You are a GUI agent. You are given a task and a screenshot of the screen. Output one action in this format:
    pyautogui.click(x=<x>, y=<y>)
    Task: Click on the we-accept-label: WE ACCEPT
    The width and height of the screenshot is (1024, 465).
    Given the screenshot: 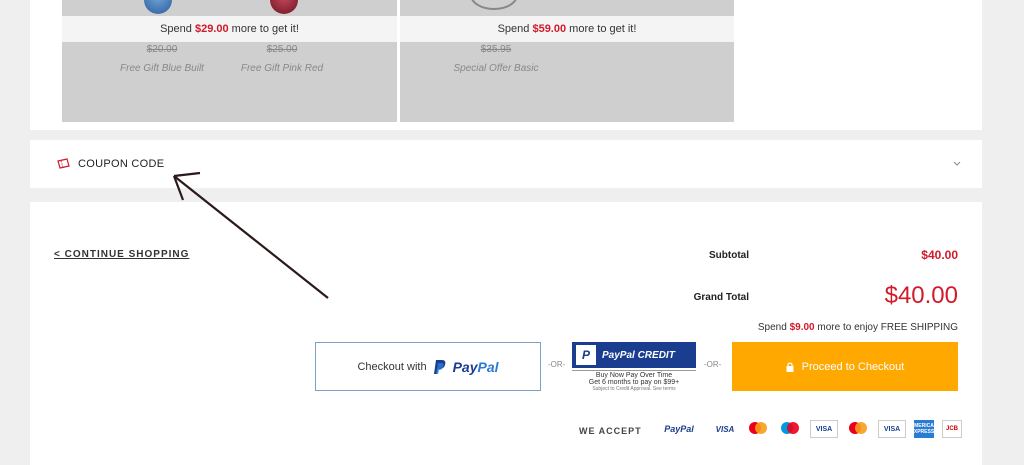 What is the action you would take?
    pyautogui.click(x=610, y=431)
    